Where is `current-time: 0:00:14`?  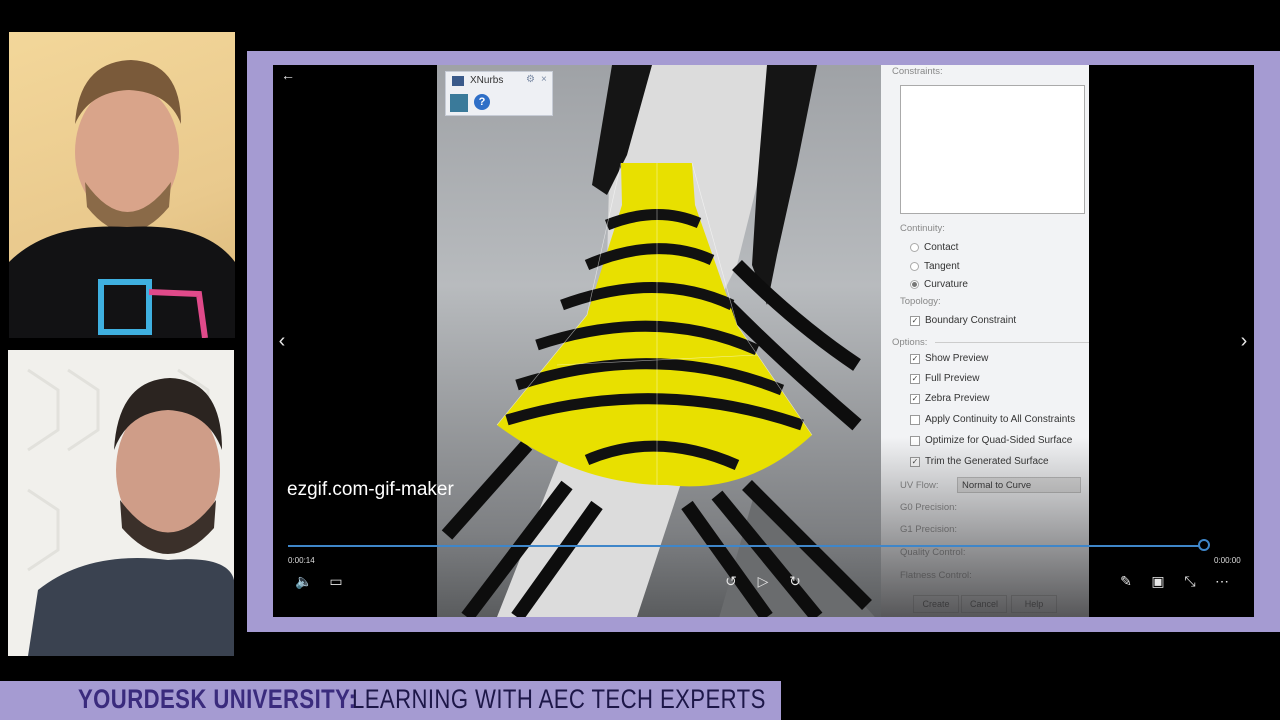
current-time: 0:00:14 is located at coordinates (301, 560).